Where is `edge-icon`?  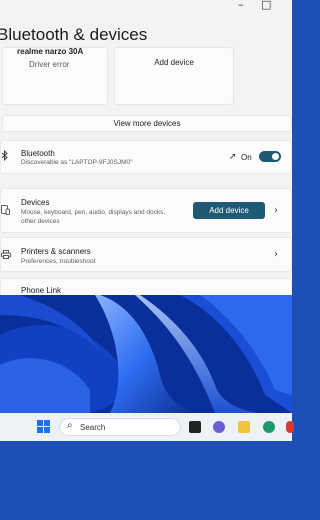
edge-icon is located at coordinates (269, 427).